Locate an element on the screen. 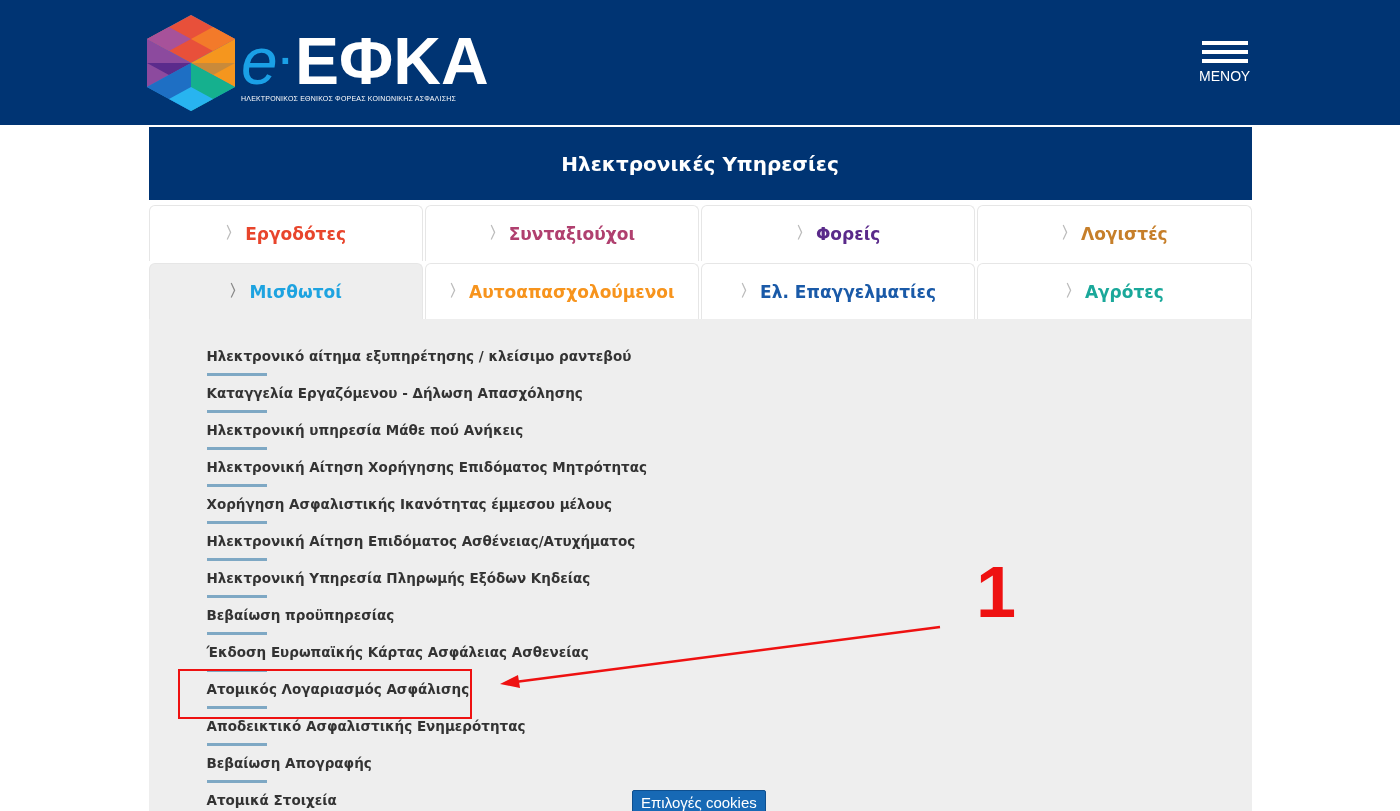 This screenshot has width=1400, height=811. service-link: Ηλεκτρονικό αίτημα εξυπηρέτησης / κλείσιμο ραντεβού is located at coordinates (419, 356).